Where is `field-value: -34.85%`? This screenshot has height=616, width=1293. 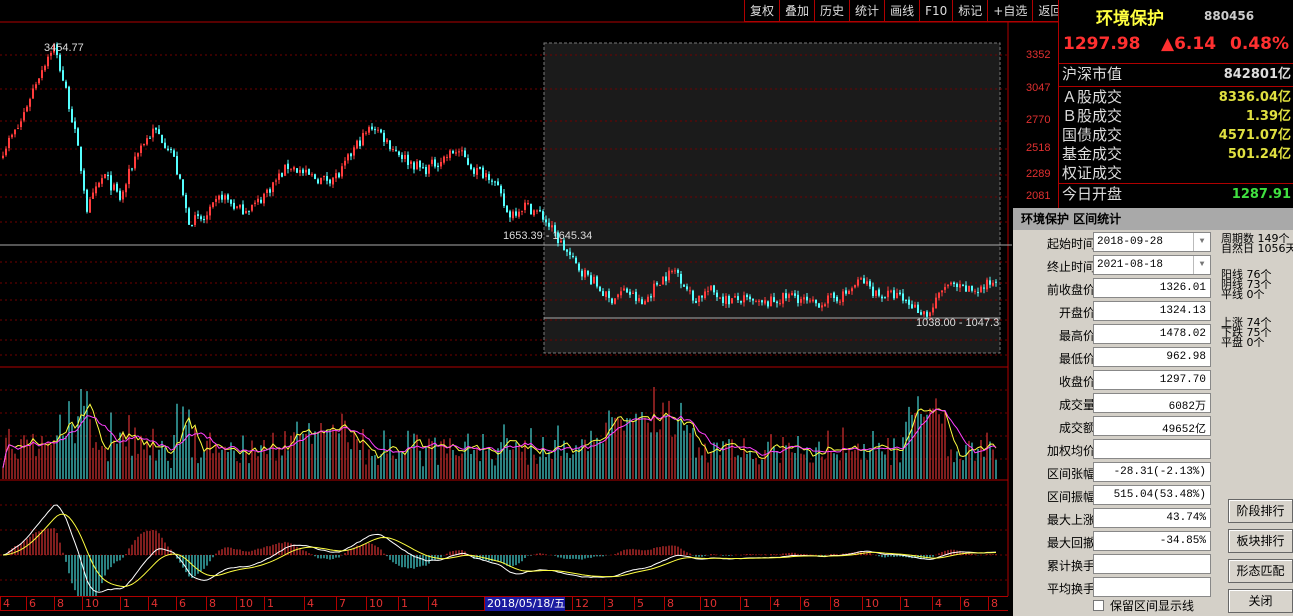
field-value: -34.85% is located at coordinates (1152, 541).